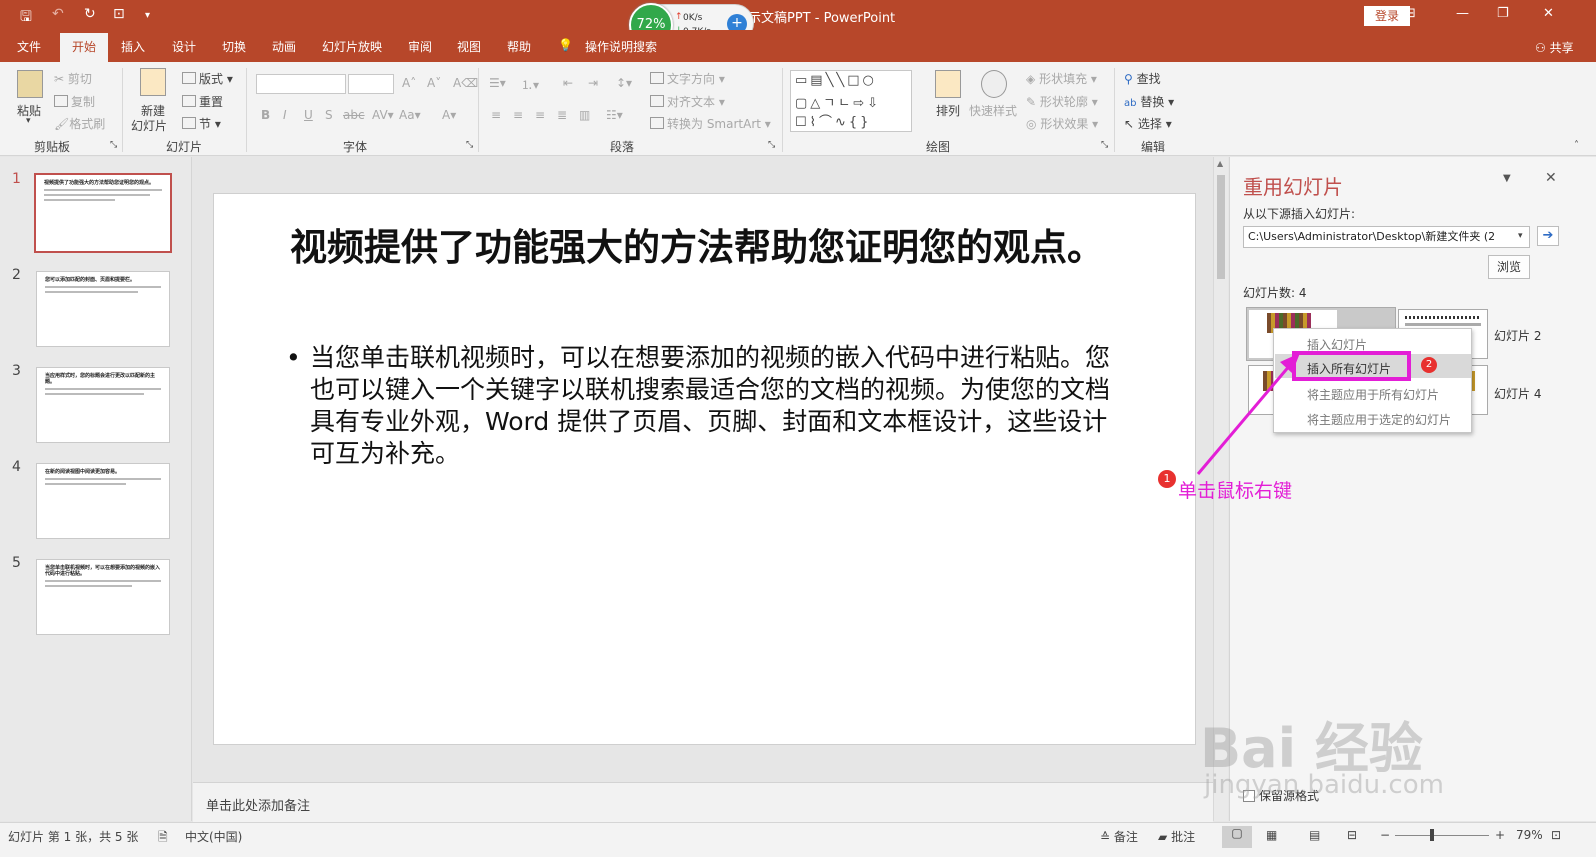  I want to click on decrease-indent-icon: ⇤, so click(568, 83).